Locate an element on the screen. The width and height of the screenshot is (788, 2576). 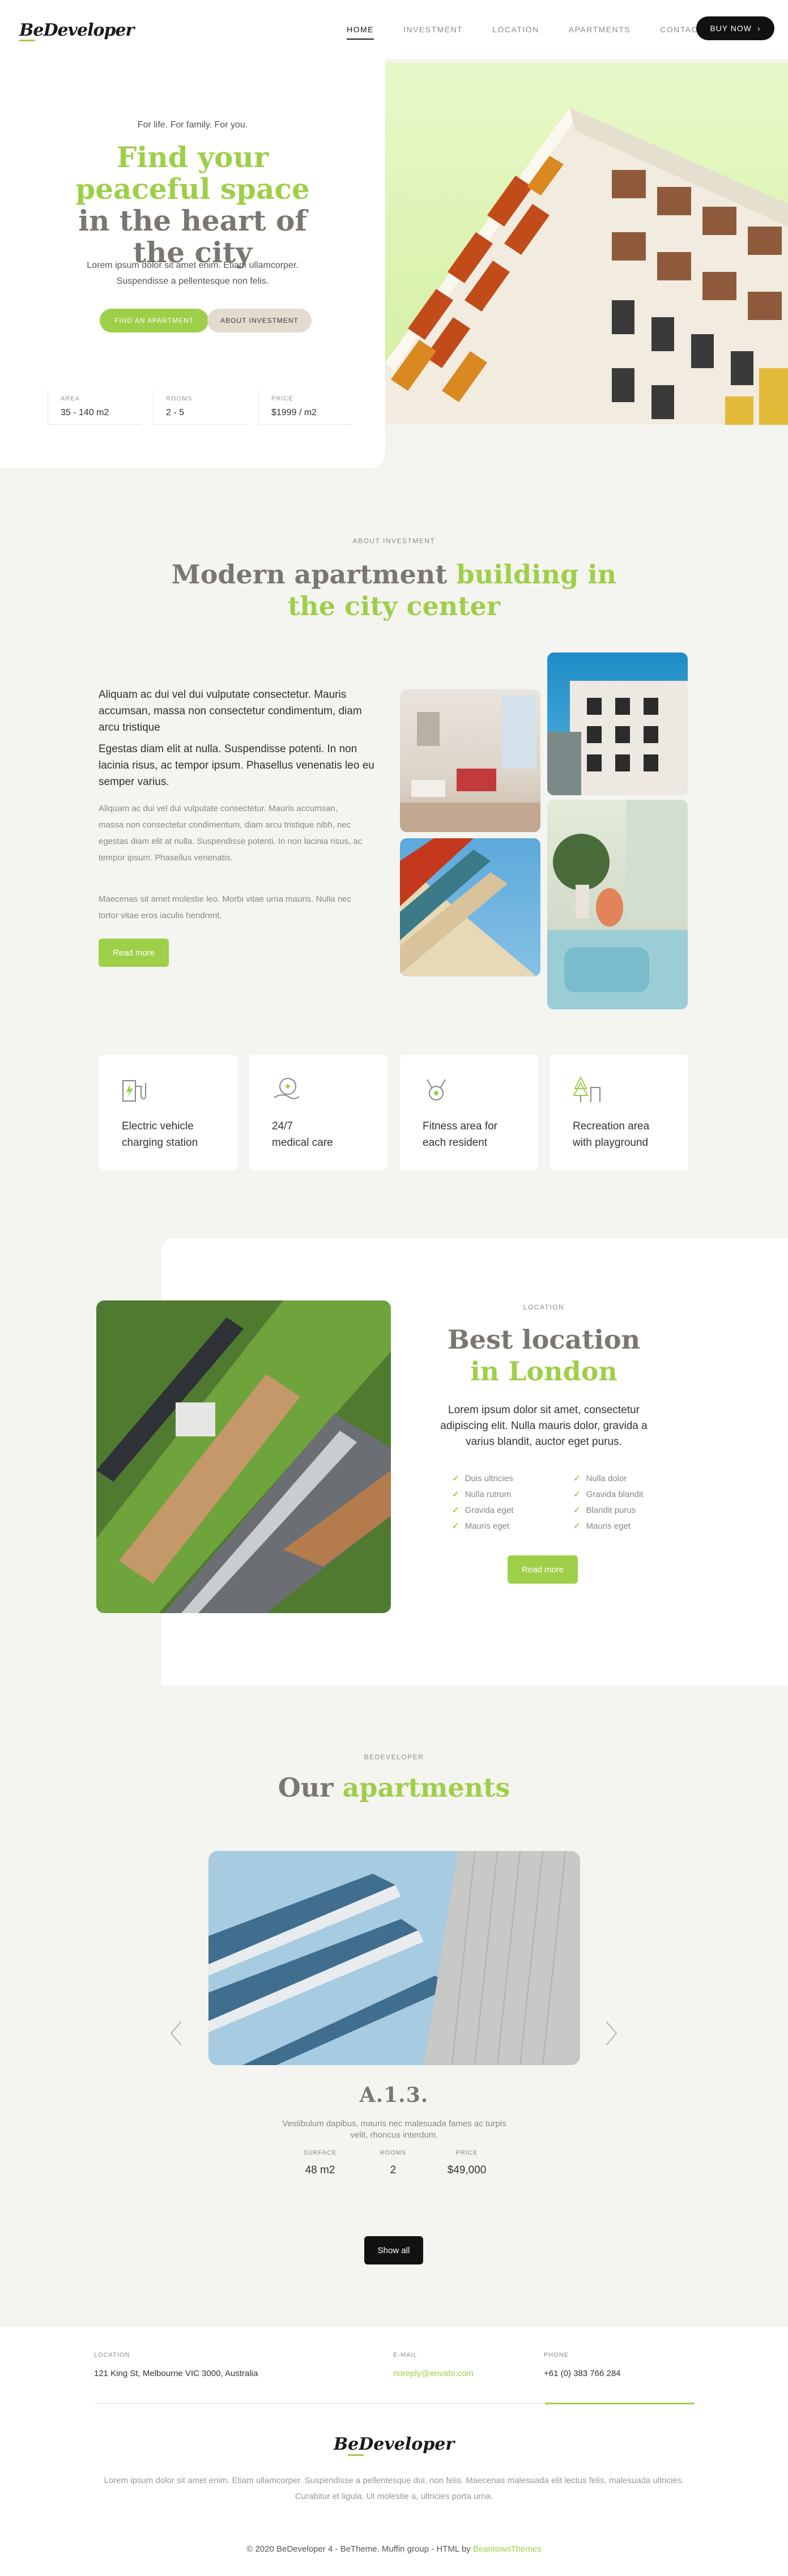
hero-building-image is located at coordinates (586, 243).